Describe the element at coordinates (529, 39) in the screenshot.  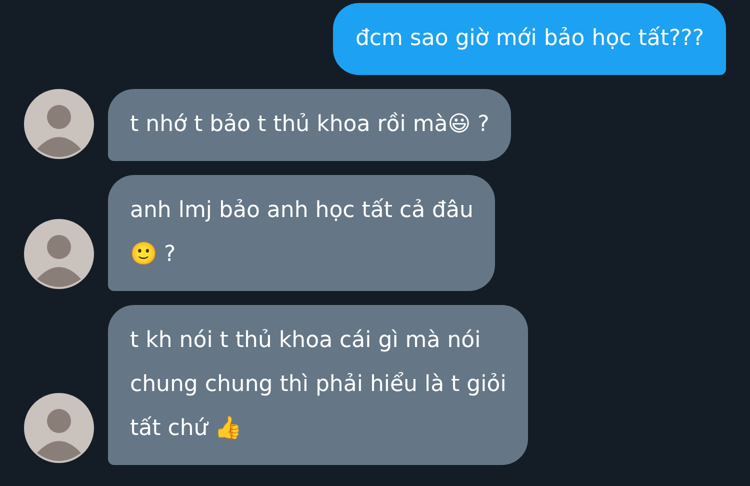
I see `message-bubble: đcm sao giờ mới bảo học tất???` at that location.